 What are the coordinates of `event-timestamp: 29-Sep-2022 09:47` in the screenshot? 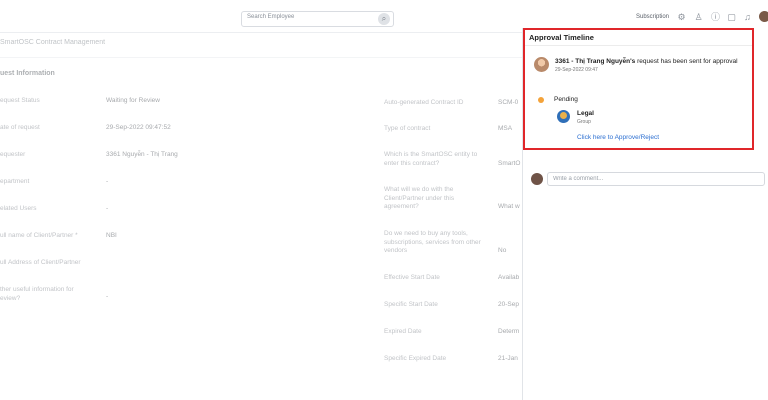 It's located at (576, 70).